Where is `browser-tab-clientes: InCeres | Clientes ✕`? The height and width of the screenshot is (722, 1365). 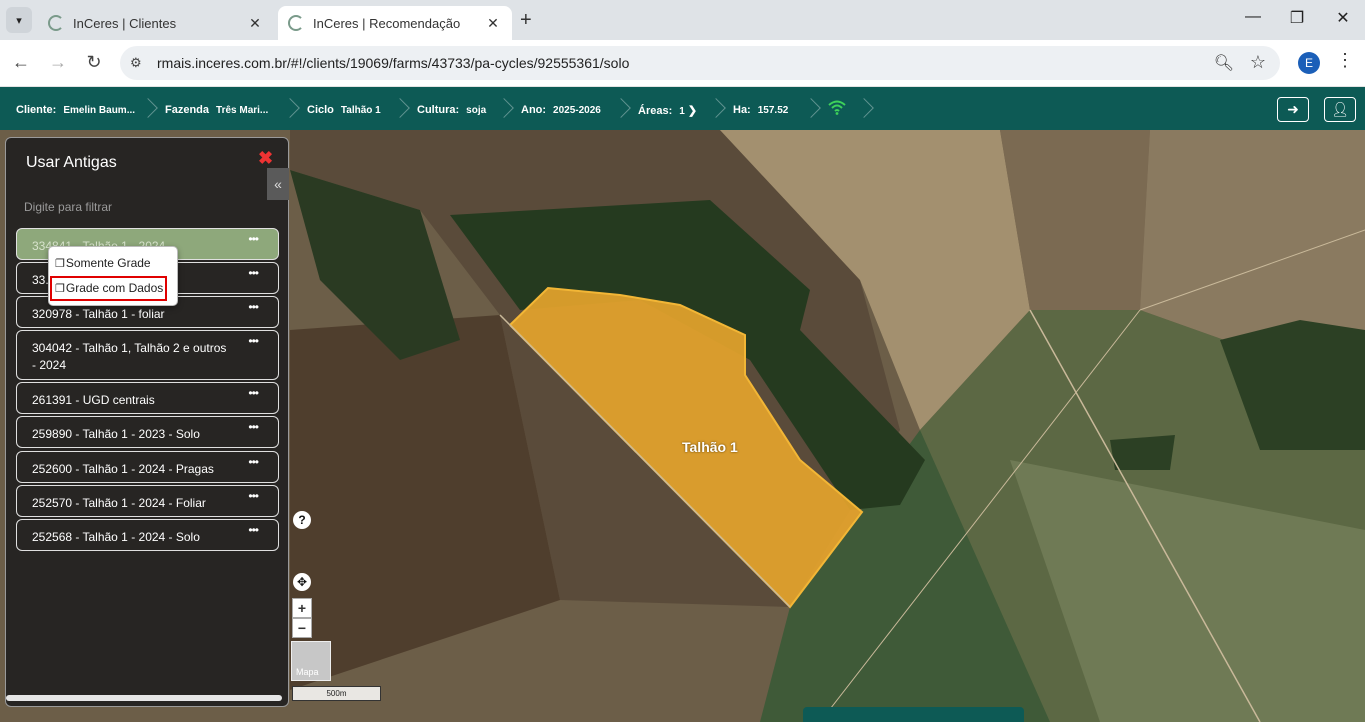 browser-tab-clientes: InCeres | Clientes ✕ is located at coordinates (156, 23).